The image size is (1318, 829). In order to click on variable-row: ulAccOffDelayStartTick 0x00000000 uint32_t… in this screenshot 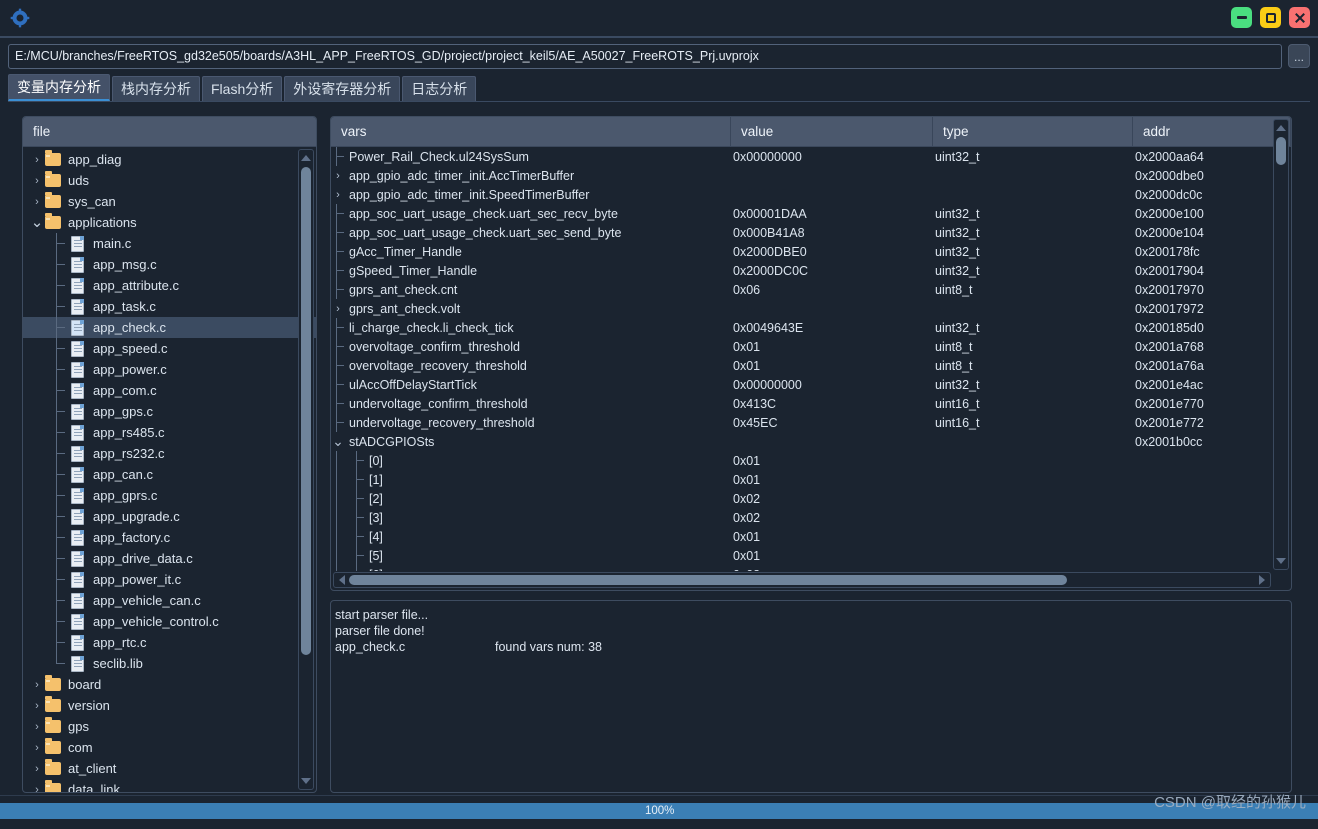, I will do `click(811, 384)`.